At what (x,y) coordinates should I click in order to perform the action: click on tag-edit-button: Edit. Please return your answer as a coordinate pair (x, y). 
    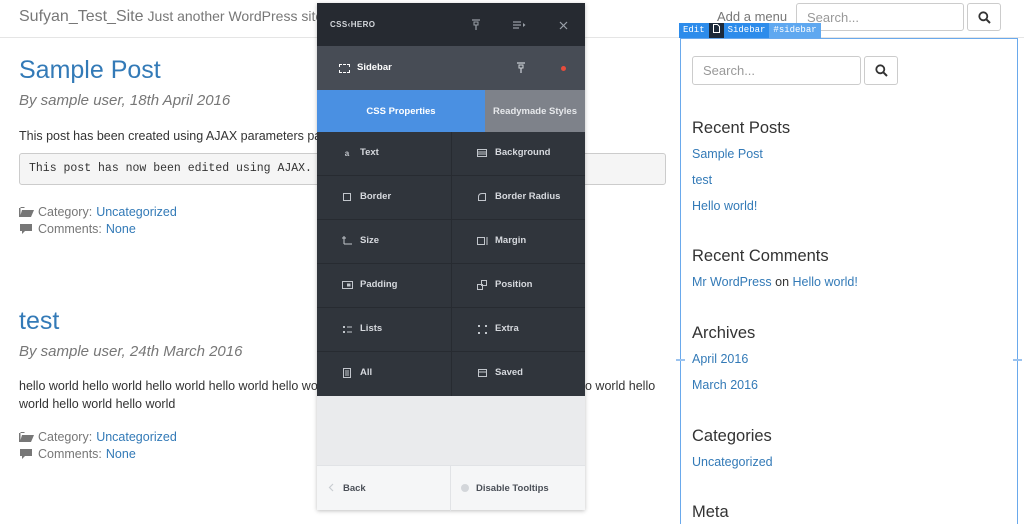
    Looking at the image, I should click on (694, 30).